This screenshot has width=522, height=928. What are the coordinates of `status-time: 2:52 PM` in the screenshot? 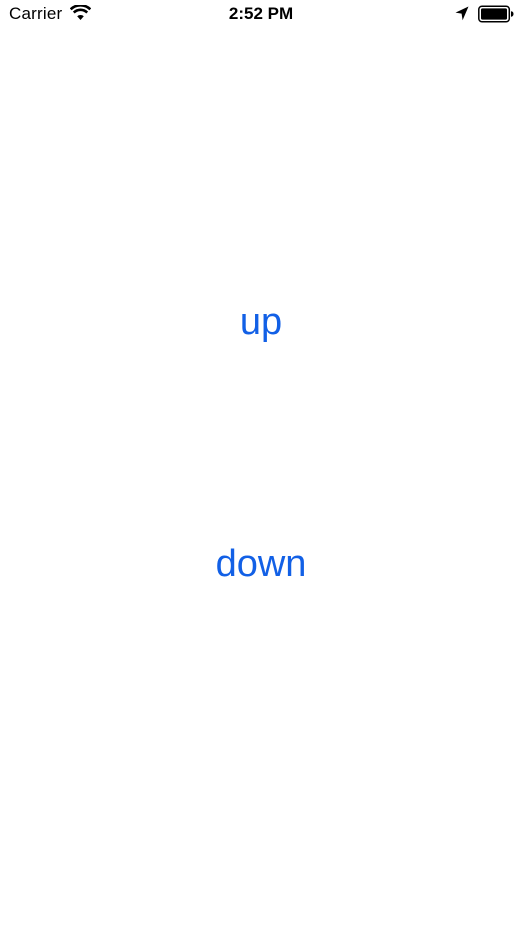 It's located at (261, 13).